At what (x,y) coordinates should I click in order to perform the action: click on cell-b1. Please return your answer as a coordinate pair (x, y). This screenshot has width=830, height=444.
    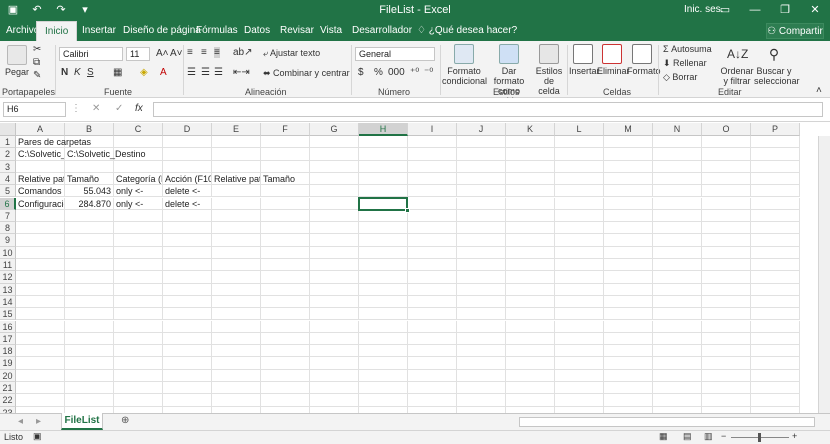
    Looking at the image, I should click on (89, 142).